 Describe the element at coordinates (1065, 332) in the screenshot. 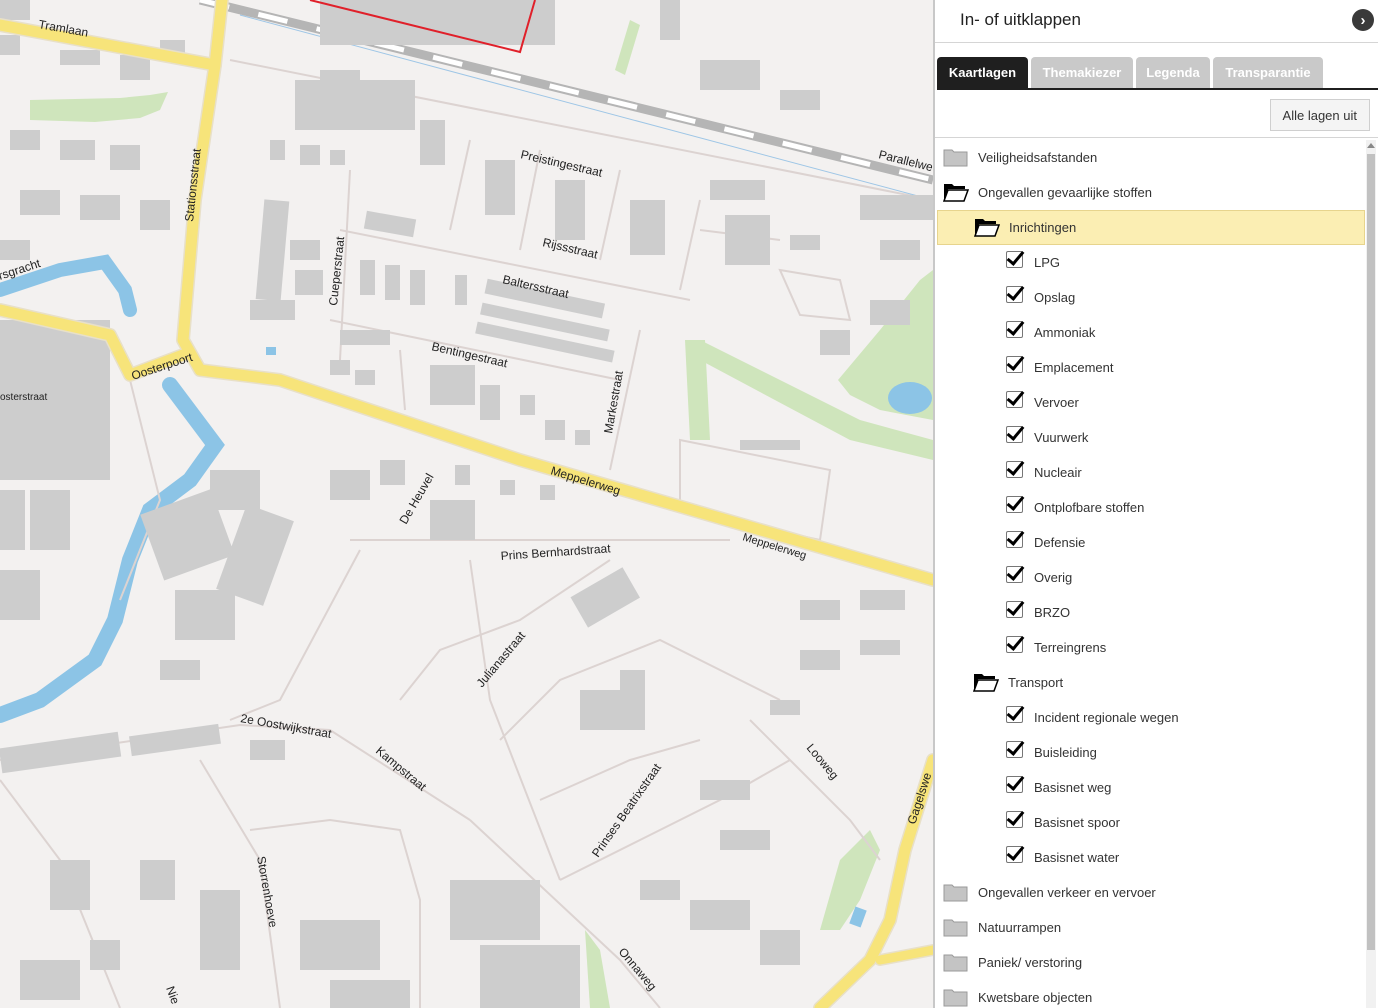

I see `tree-label: Ammoniak` at that location.